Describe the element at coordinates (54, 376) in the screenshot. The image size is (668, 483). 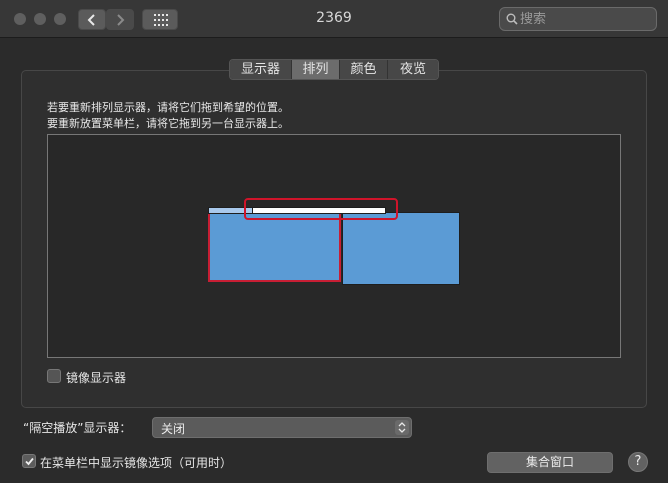
I see `mirror-displays-checkbox` at that location.